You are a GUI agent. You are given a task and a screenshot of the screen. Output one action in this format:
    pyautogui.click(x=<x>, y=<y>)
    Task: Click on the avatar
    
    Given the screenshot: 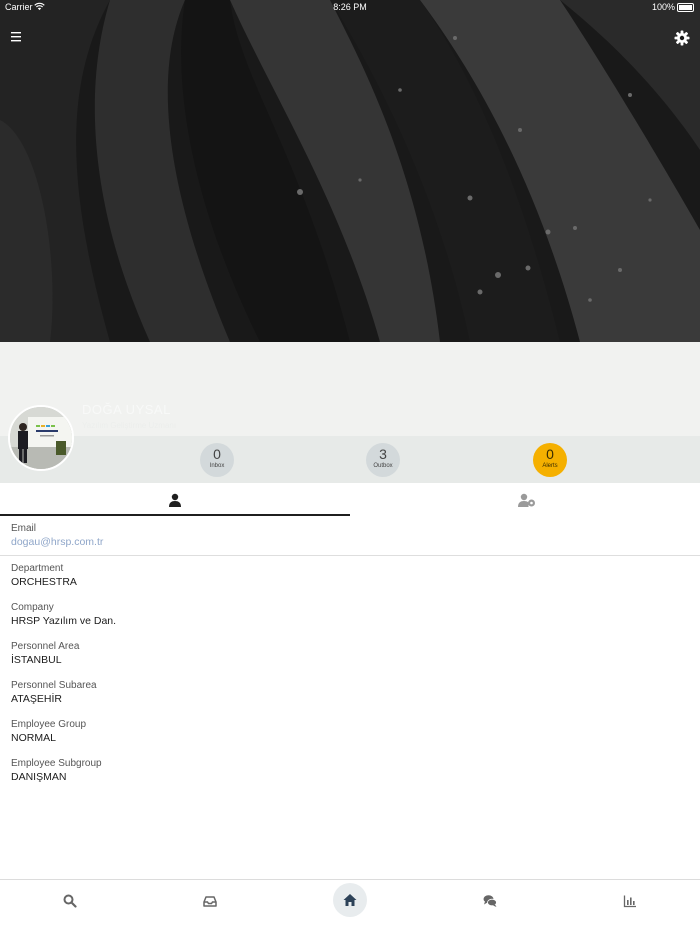 What is the action you would take?
    pyautogui.click(x=41, y=438)
    